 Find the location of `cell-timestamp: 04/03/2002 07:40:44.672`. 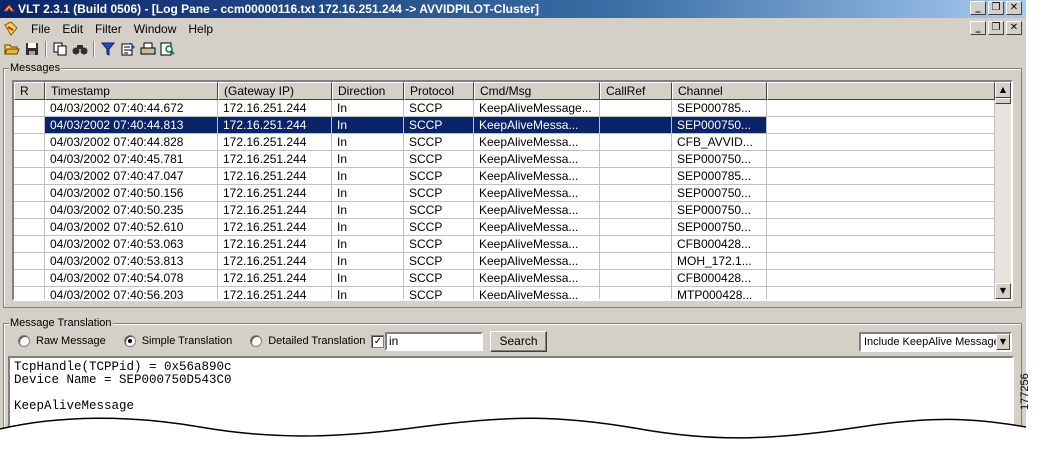

cell-timestamp: 04/03/2002 07:40:44.672 is located at coordinates (131, 108).